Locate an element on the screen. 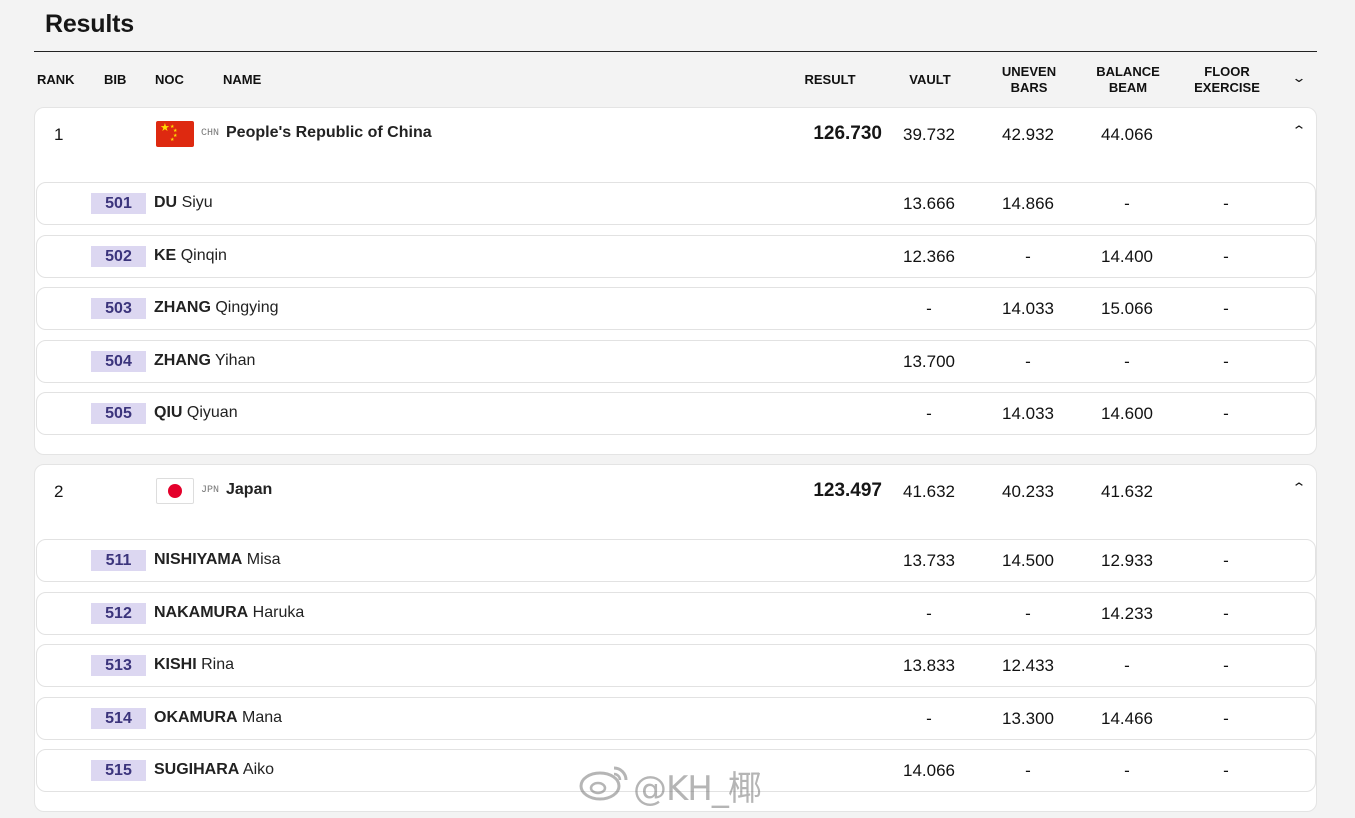 The width and height of the screenshot is (1355, 818). athlete-name: QIU Qiyuan is located at coordinates (196, 413).